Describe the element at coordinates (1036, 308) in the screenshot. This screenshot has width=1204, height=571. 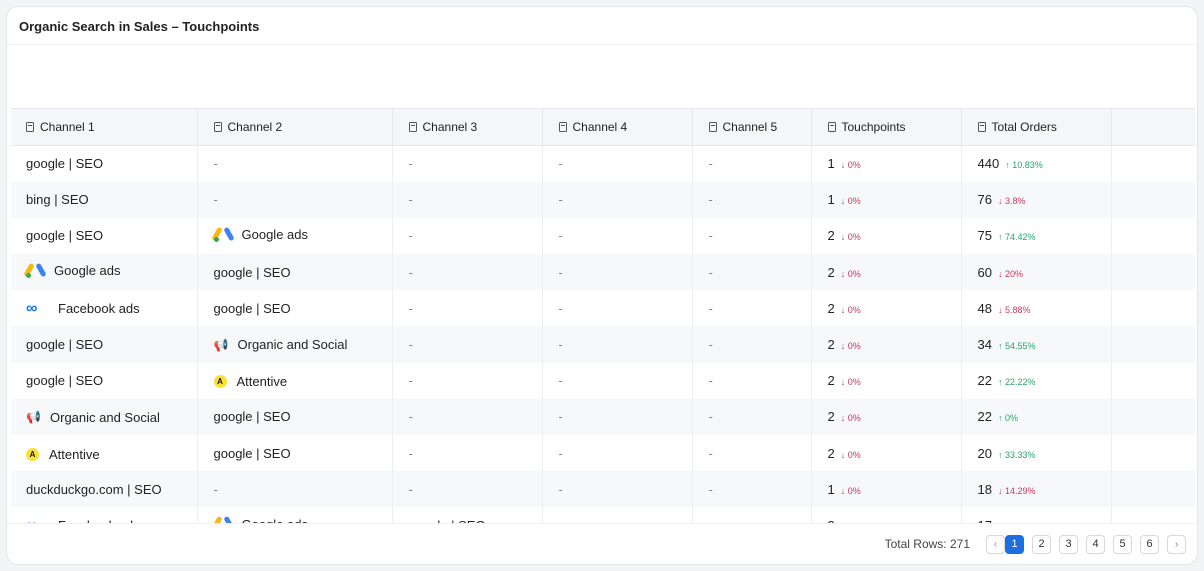
I see `total-orders-cell: 48 ↓ 5.88%` at that location.